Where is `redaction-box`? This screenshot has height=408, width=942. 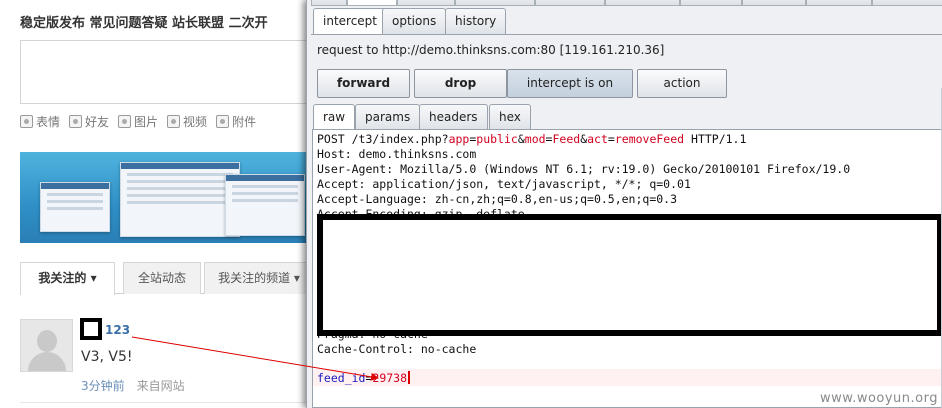
redaction-box is located at coordinates (91, 329).